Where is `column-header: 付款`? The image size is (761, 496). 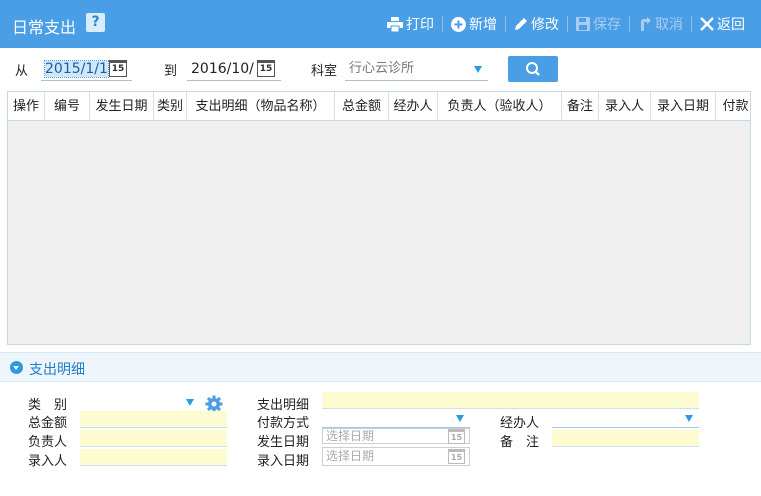
column-header: 付款 is located at coordinates (733, 106).